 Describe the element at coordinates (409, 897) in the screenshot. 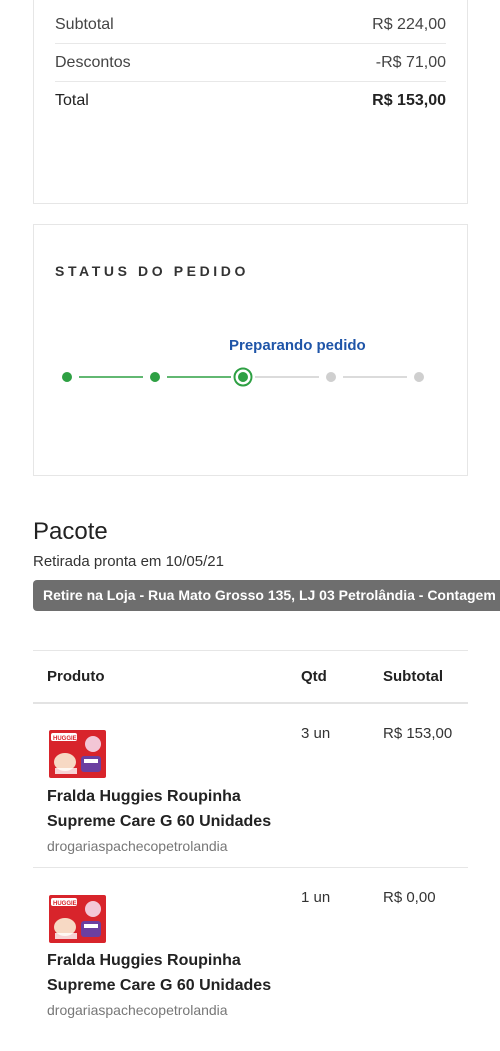

I see `product-subtotal: R$ 0,00` at that location.